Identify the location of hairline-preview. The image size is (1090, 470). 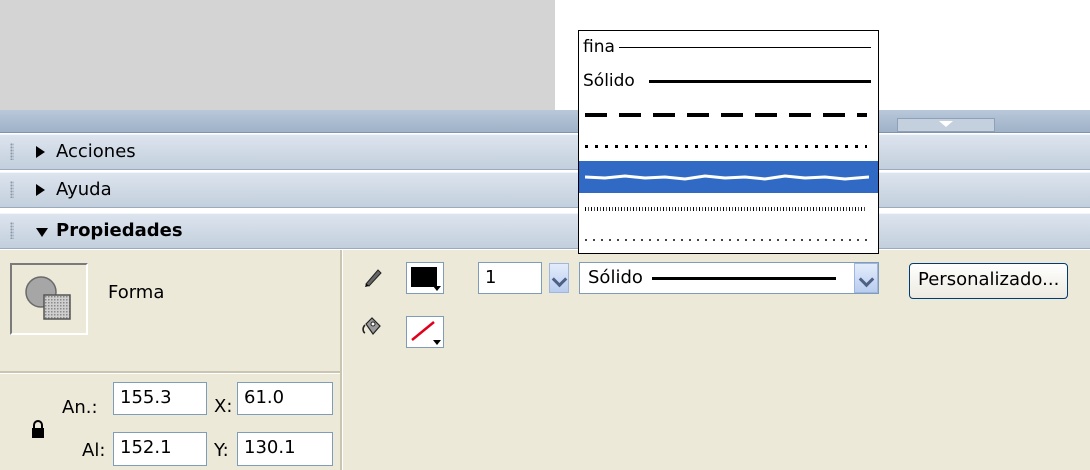
(745, 47).